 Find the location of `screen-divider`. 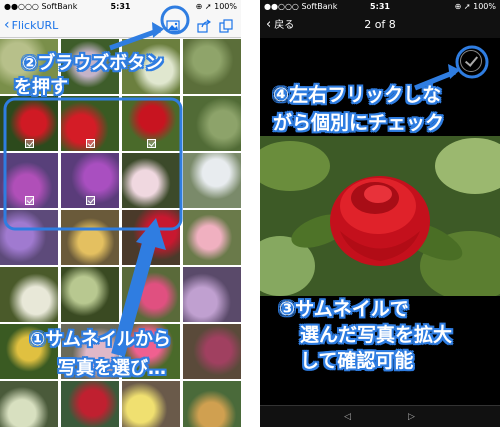

screen-divider is located at coordinates (250, 213).